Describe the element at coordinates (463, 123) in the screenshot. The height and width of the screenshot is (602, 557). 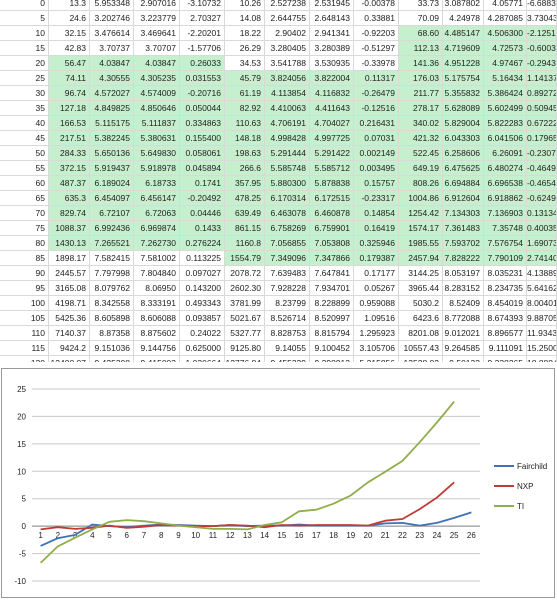
I see `table-cell: 5.829004` at that location.